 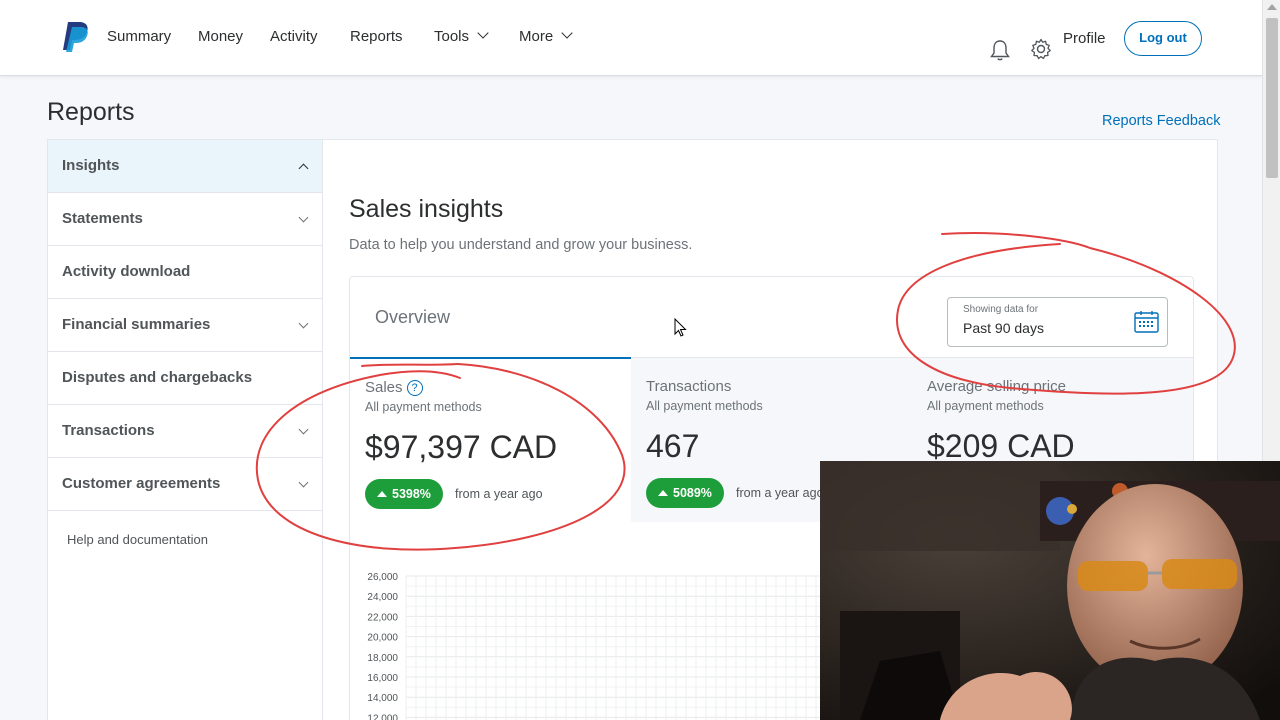 What do you see at coordinates (414, 388) in the screenshot?
I see `help-question-icon: ?` at bounding box center [414, 388].